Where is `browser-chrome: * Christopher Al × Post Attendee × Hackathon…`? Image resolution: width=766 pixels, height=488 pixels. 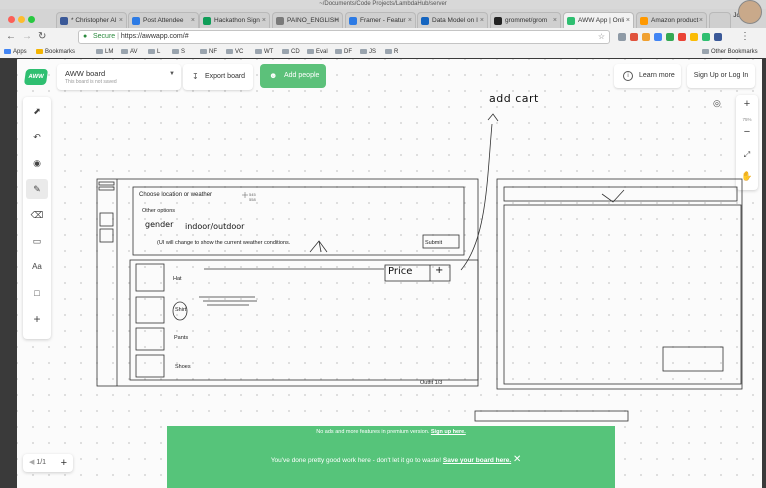
browser-chrome: * Christopher Al × Post Attendee × Hackathon… is located at coordinates (383, 33).